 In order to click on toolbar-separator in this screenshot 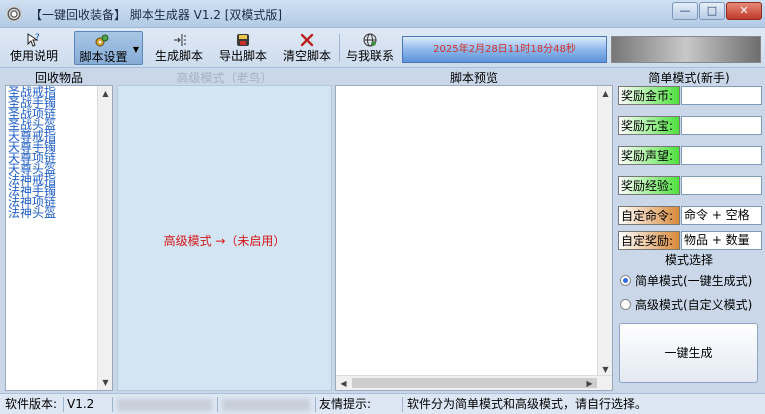, I will do `click(339, 48)`.